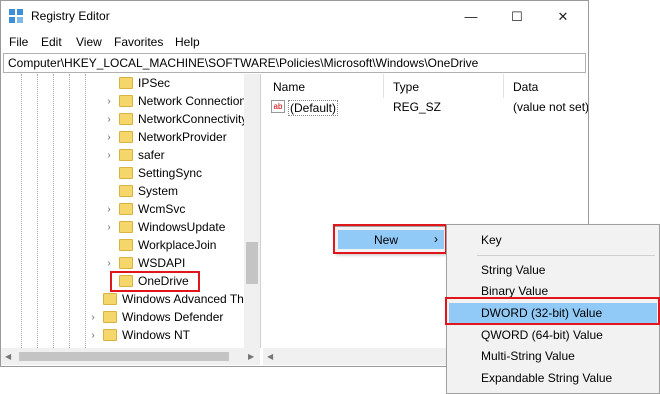 The image size is (660, 394). What do you see at coordinates (138, 42) in the screenshot?
I see `menu-favorites: Favorites` at bounding box center [138, 42].